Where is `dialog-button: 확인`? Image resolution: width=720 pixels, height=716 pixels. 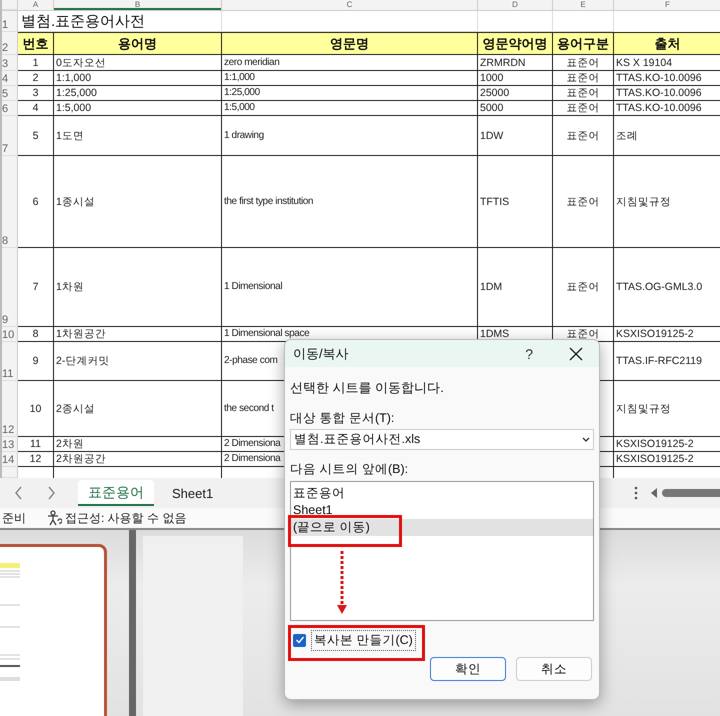 dialog-button: 확인 is located at coordinates (468, 669).